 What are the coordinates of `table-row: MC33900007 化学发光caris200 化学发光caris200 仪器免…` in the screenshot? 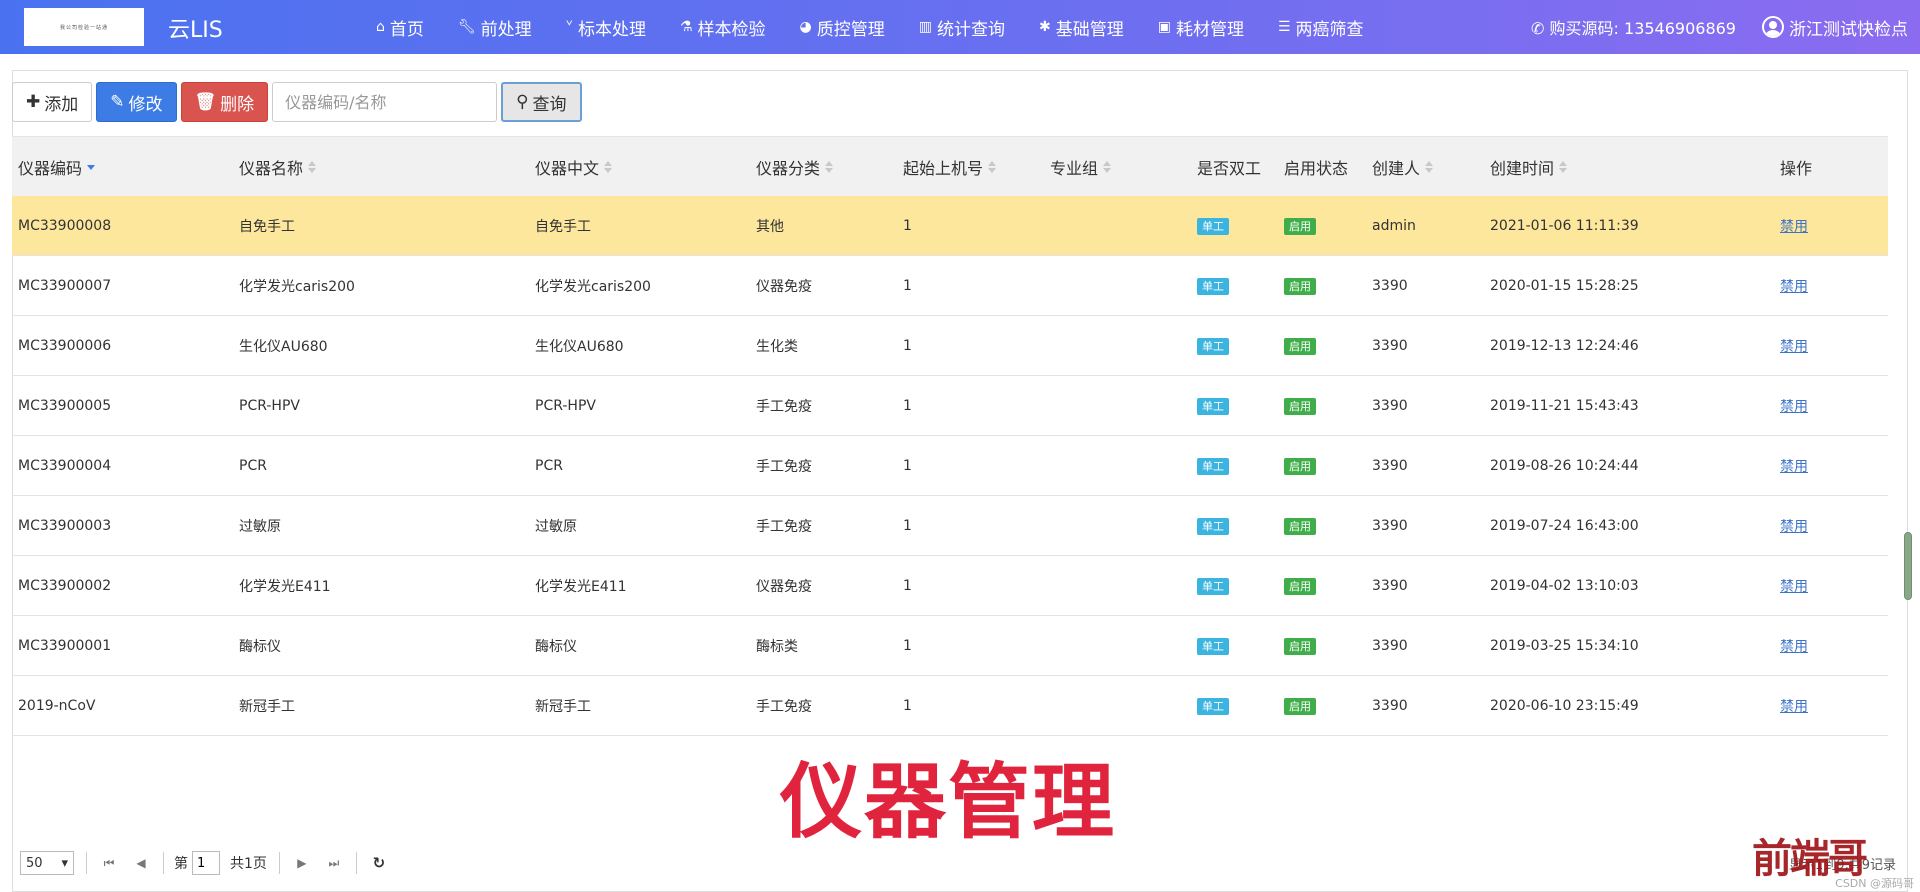 It's located at (950, 286).